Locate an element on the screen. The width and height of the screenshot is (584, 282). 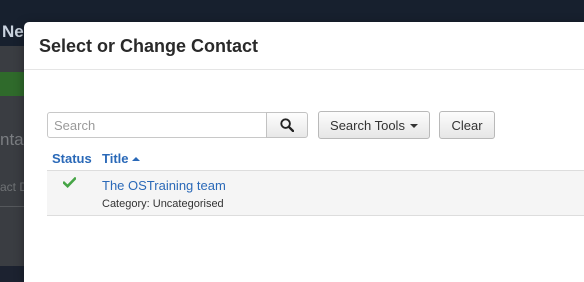
contact-category: Category: Uncategorised is located at coordinates (163, 204).